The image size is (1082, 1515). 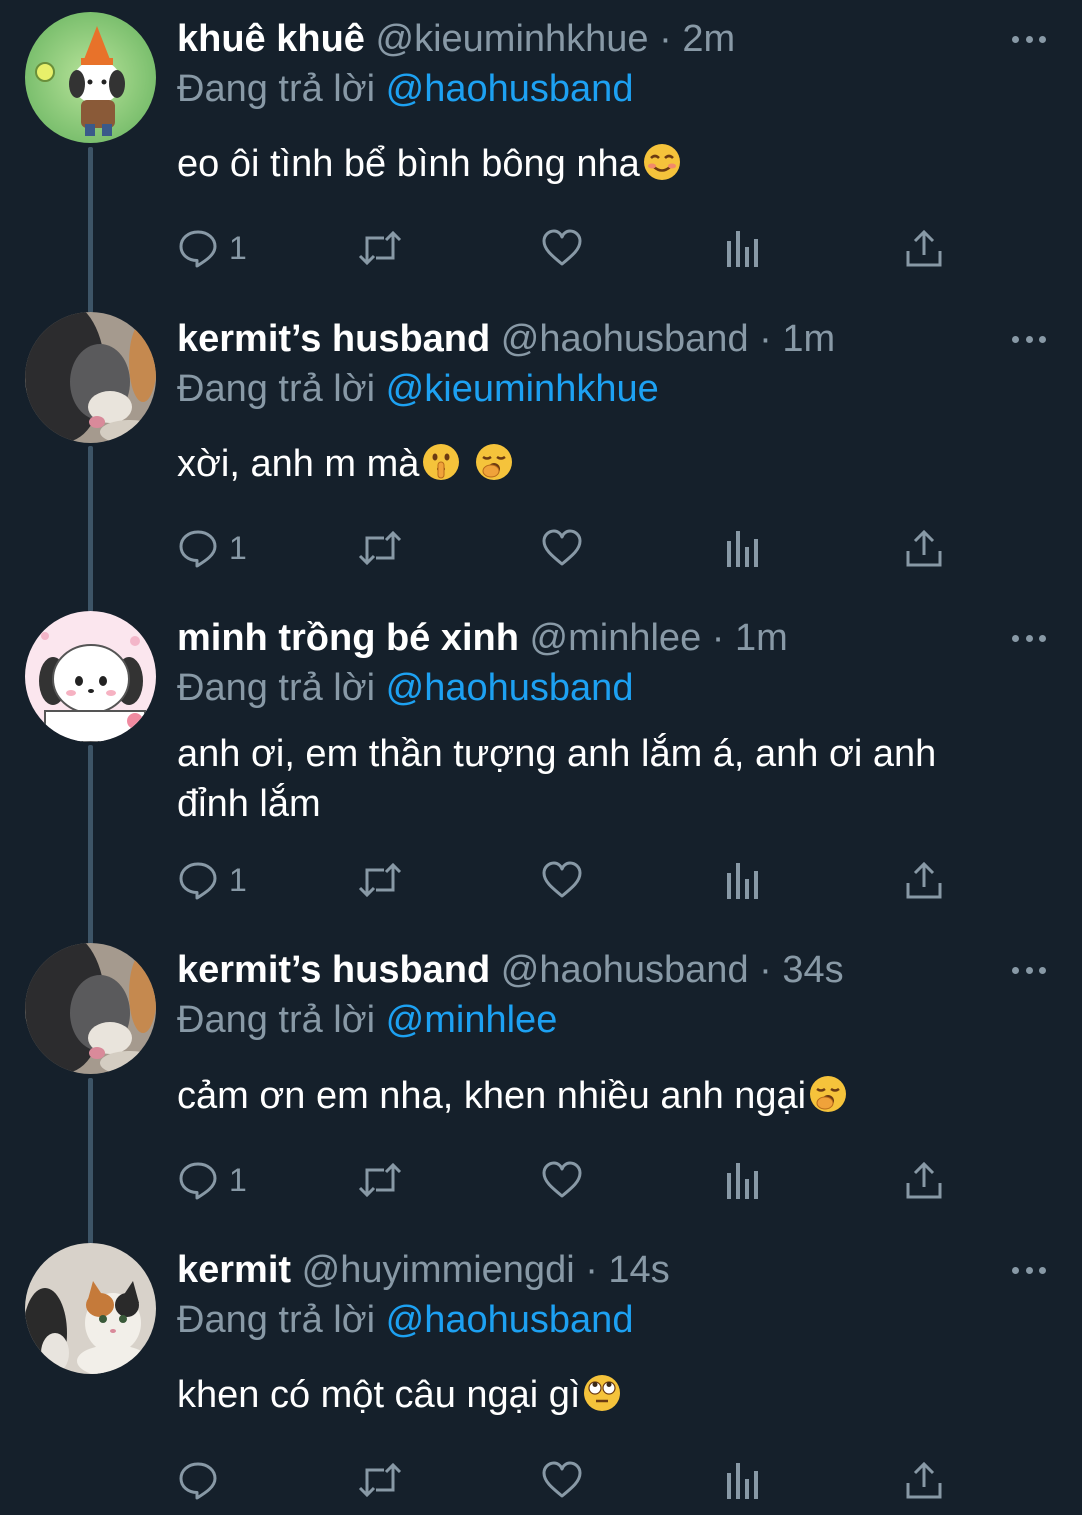 What do you see at coordinates (472, 1020) in the screenshot?
I see `mention-link: @minhlee` at bounding box center [472, 1020].